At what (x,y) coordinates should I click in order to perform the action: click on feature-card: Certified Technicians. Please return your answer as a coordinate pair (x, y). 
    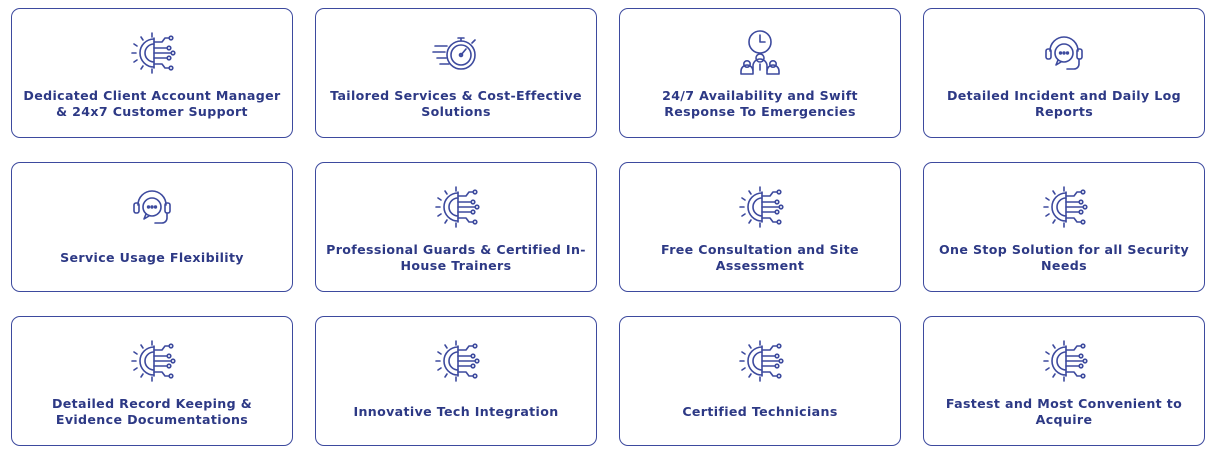
    Looking at the image, I should click on (760, 381).